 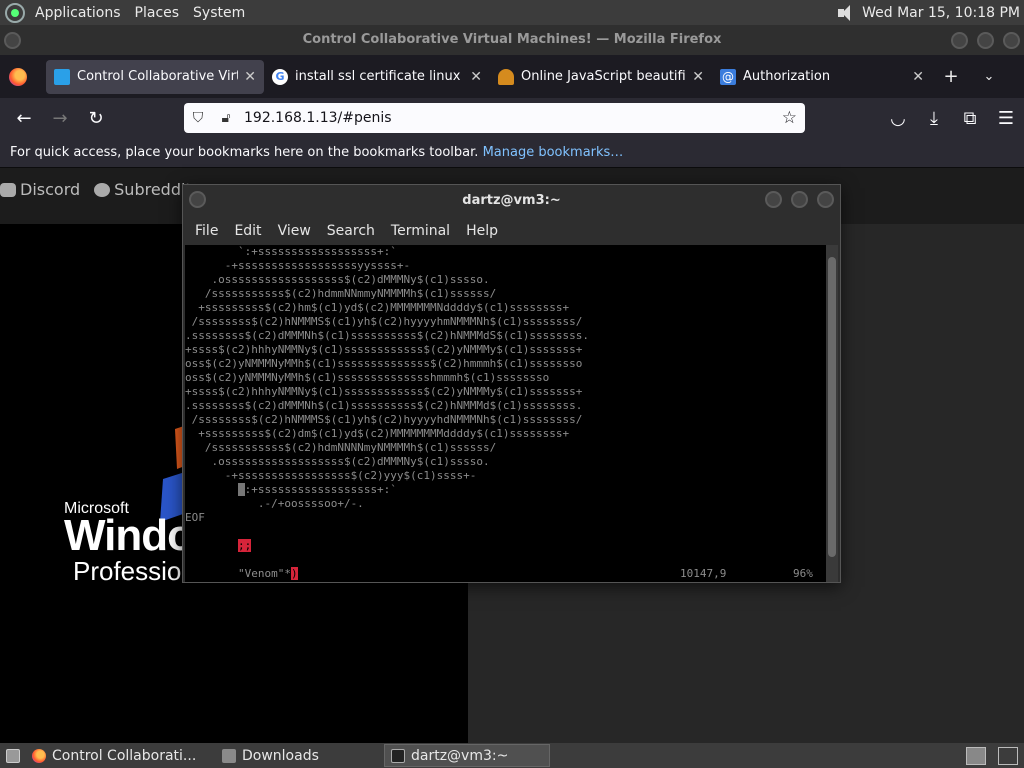 What do you see at coordinates (970, 118) in the screenshot?
I see `extensions-icon: ⧉` at bounding box center [970, 118].